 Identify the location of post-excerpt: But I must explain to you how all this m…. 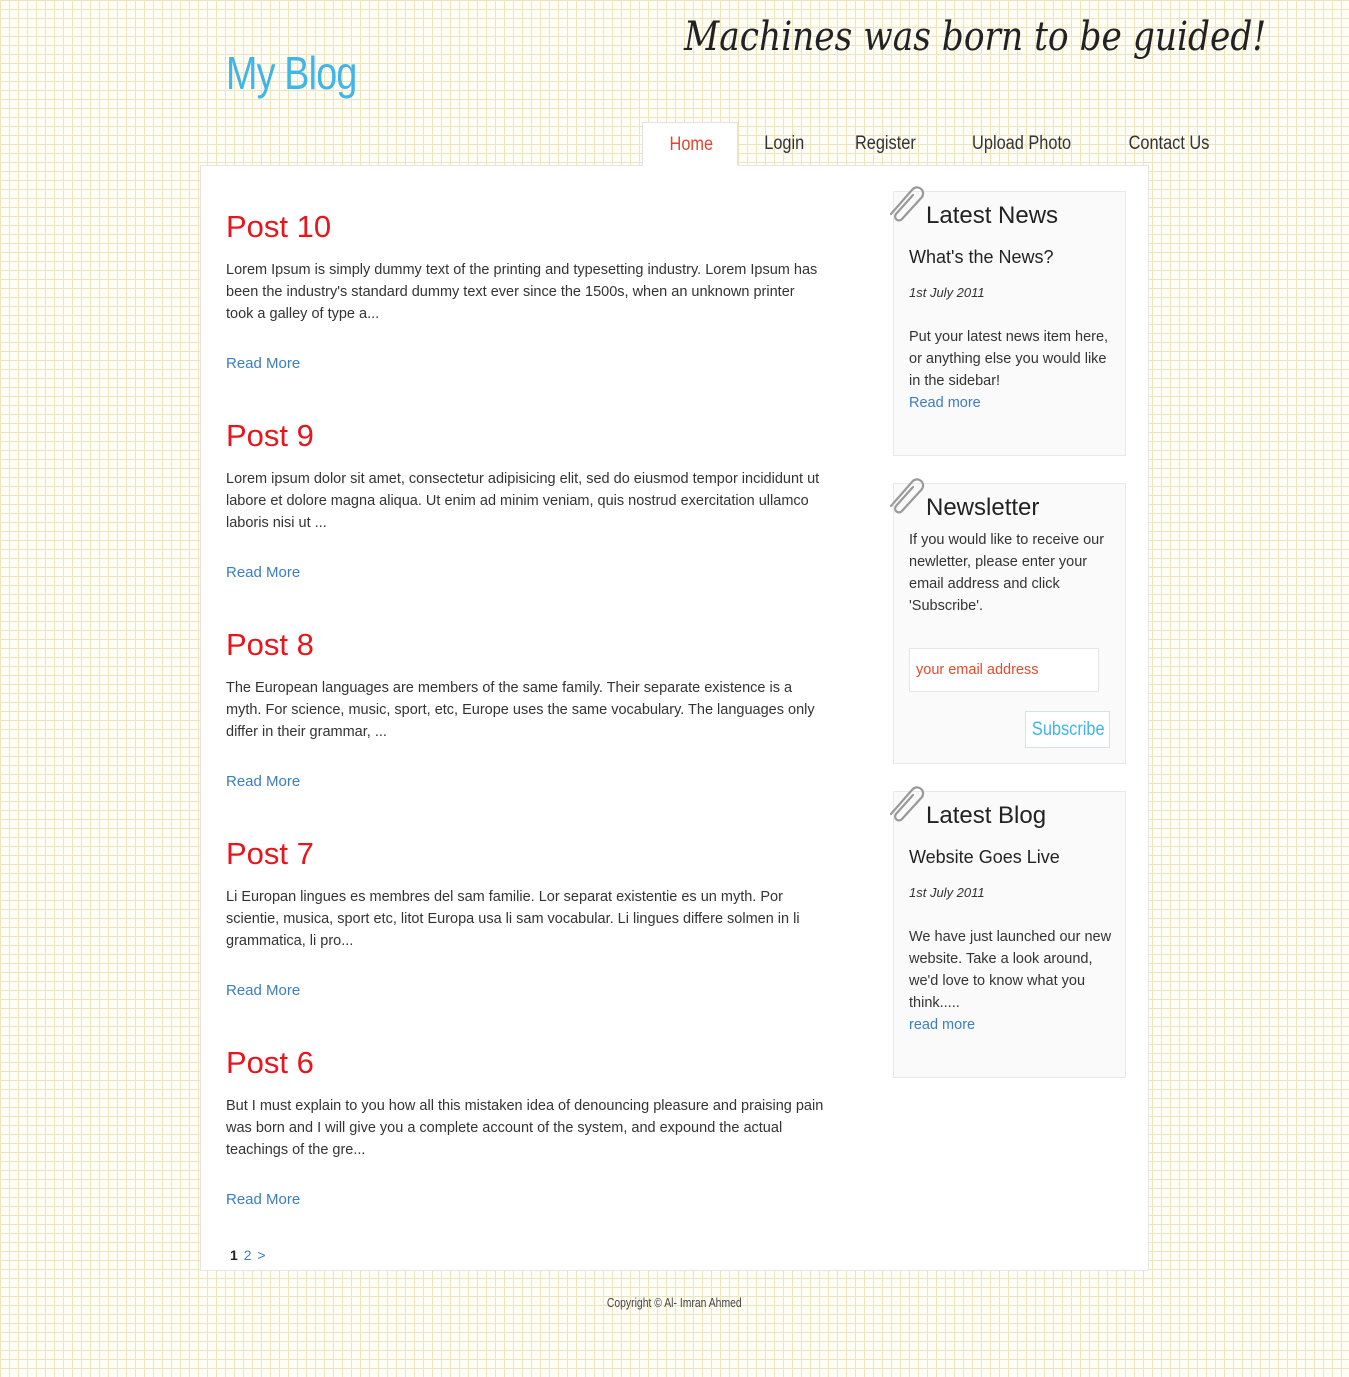
(525, 1128).